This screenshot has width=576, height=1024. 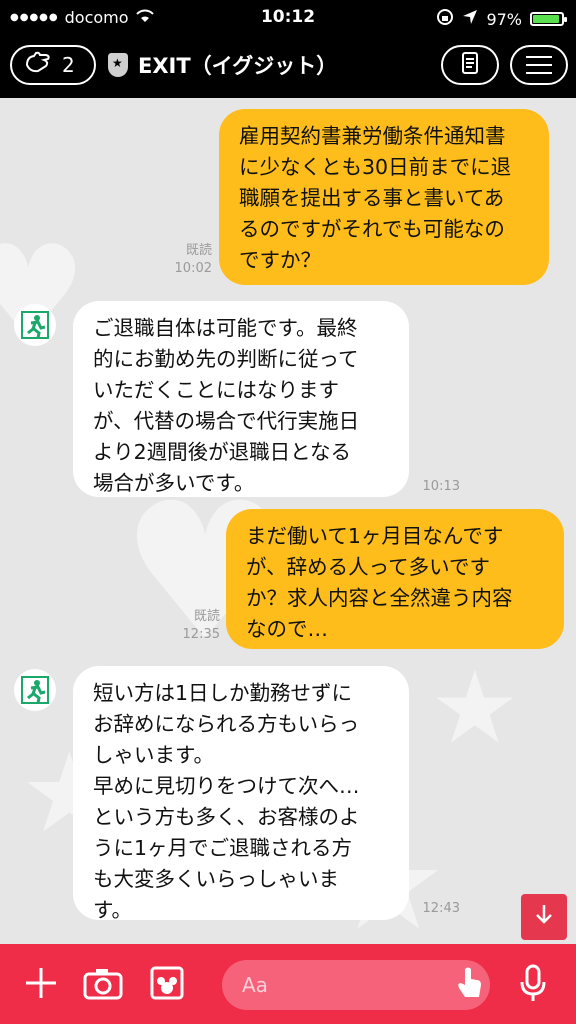 I want to click on background-star-icon: ★, so click(x=475, y=707).